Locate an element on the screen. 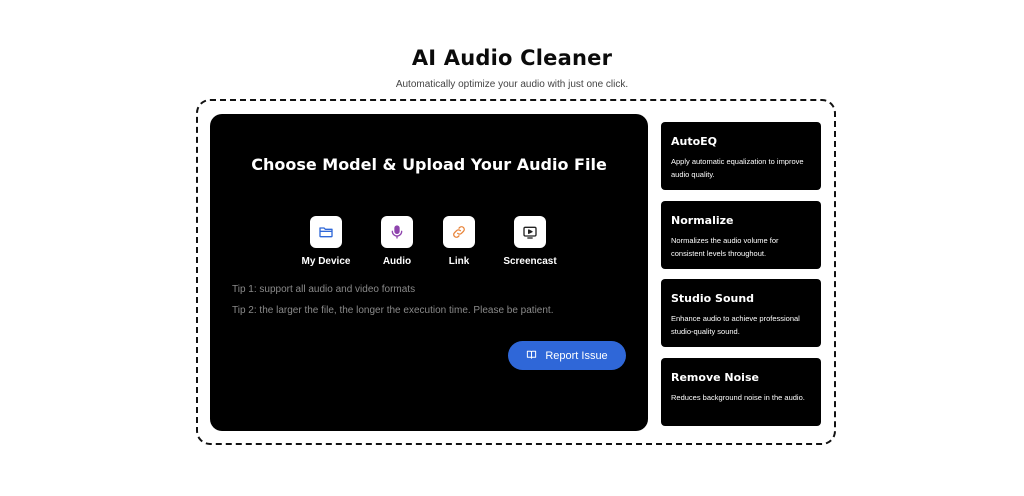 The width and height of the screenshot is (1024, 496). screencast-icon is located at coordinates (530, 232).